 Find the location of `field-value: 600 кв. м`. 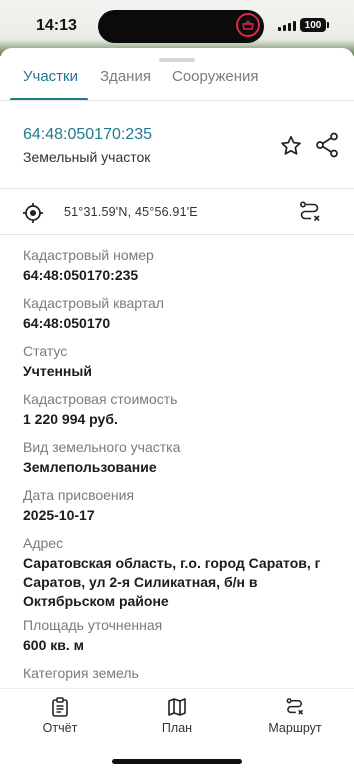

field-value: 600 кв. м is located at coordinates (53, 645).